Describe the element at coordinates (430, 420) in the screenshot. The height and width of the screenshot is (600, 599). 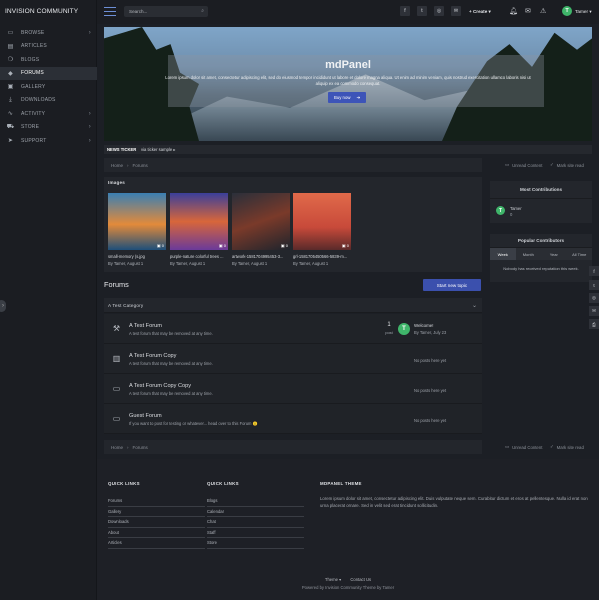
I see `no-posts-text: No posts here yet` at that location.